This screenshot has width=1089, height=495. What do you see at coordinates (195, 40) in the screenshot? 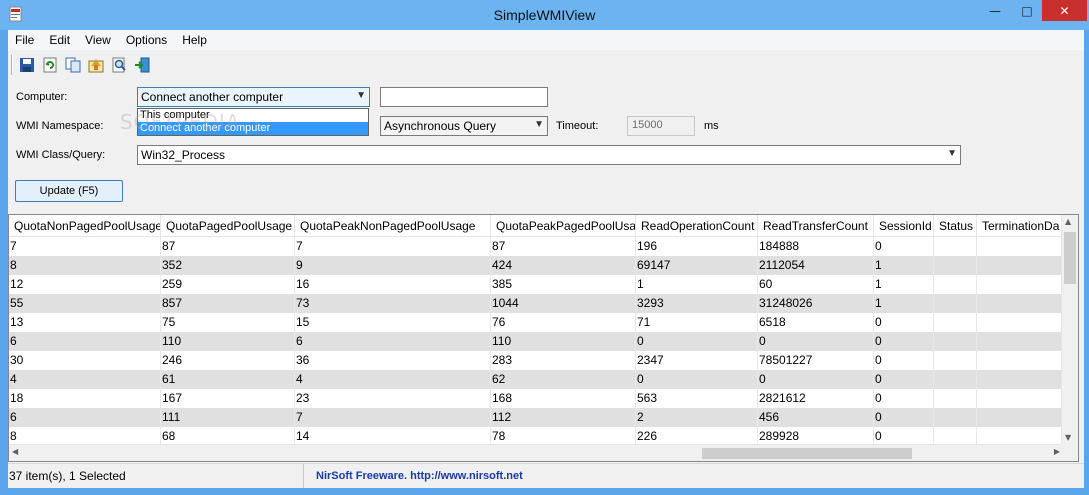
I see `menu-help: Help` at bounding box center [195, 40].